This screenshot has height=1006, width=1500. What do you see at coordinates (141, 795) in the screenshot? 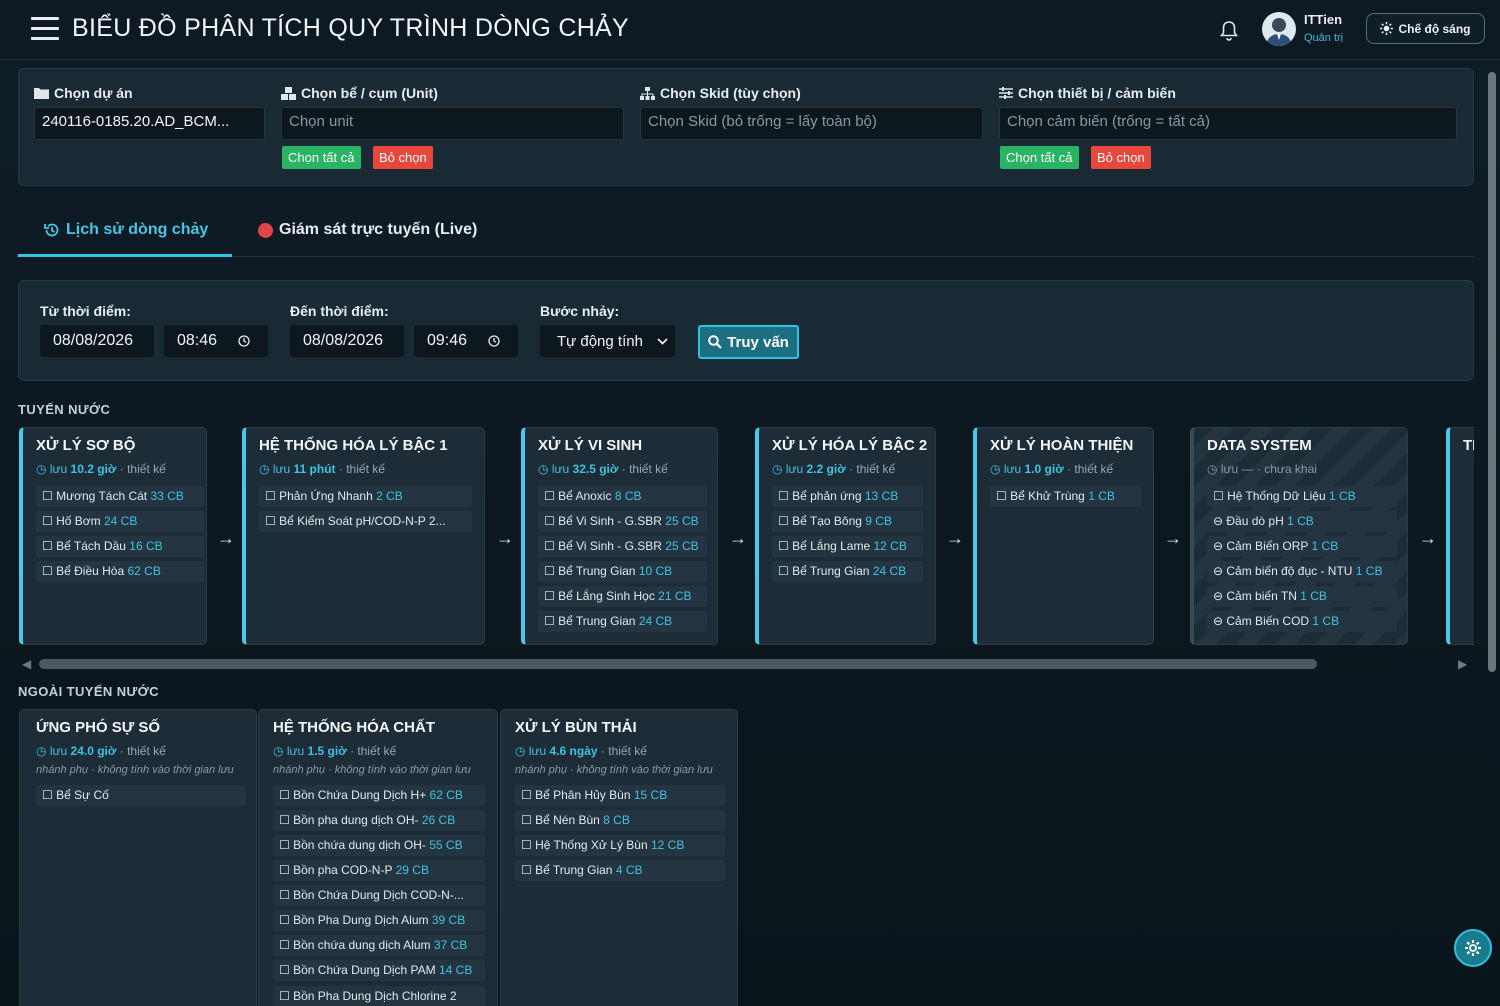
I see `list-item: ☐ Bể Sự Cố` at bounding box center [141, 795].